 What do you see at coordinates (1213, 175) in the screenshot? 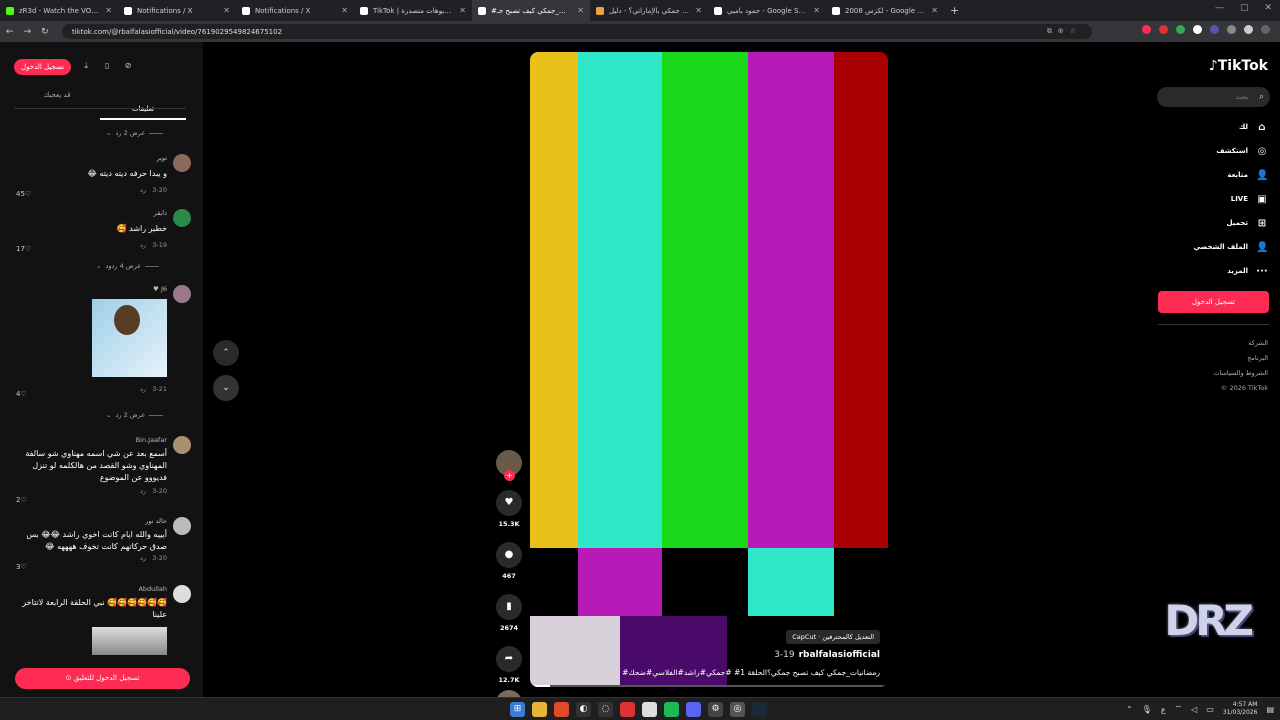
I see `nav-item: متابعة 👤` at bounding box center [1213, 175].